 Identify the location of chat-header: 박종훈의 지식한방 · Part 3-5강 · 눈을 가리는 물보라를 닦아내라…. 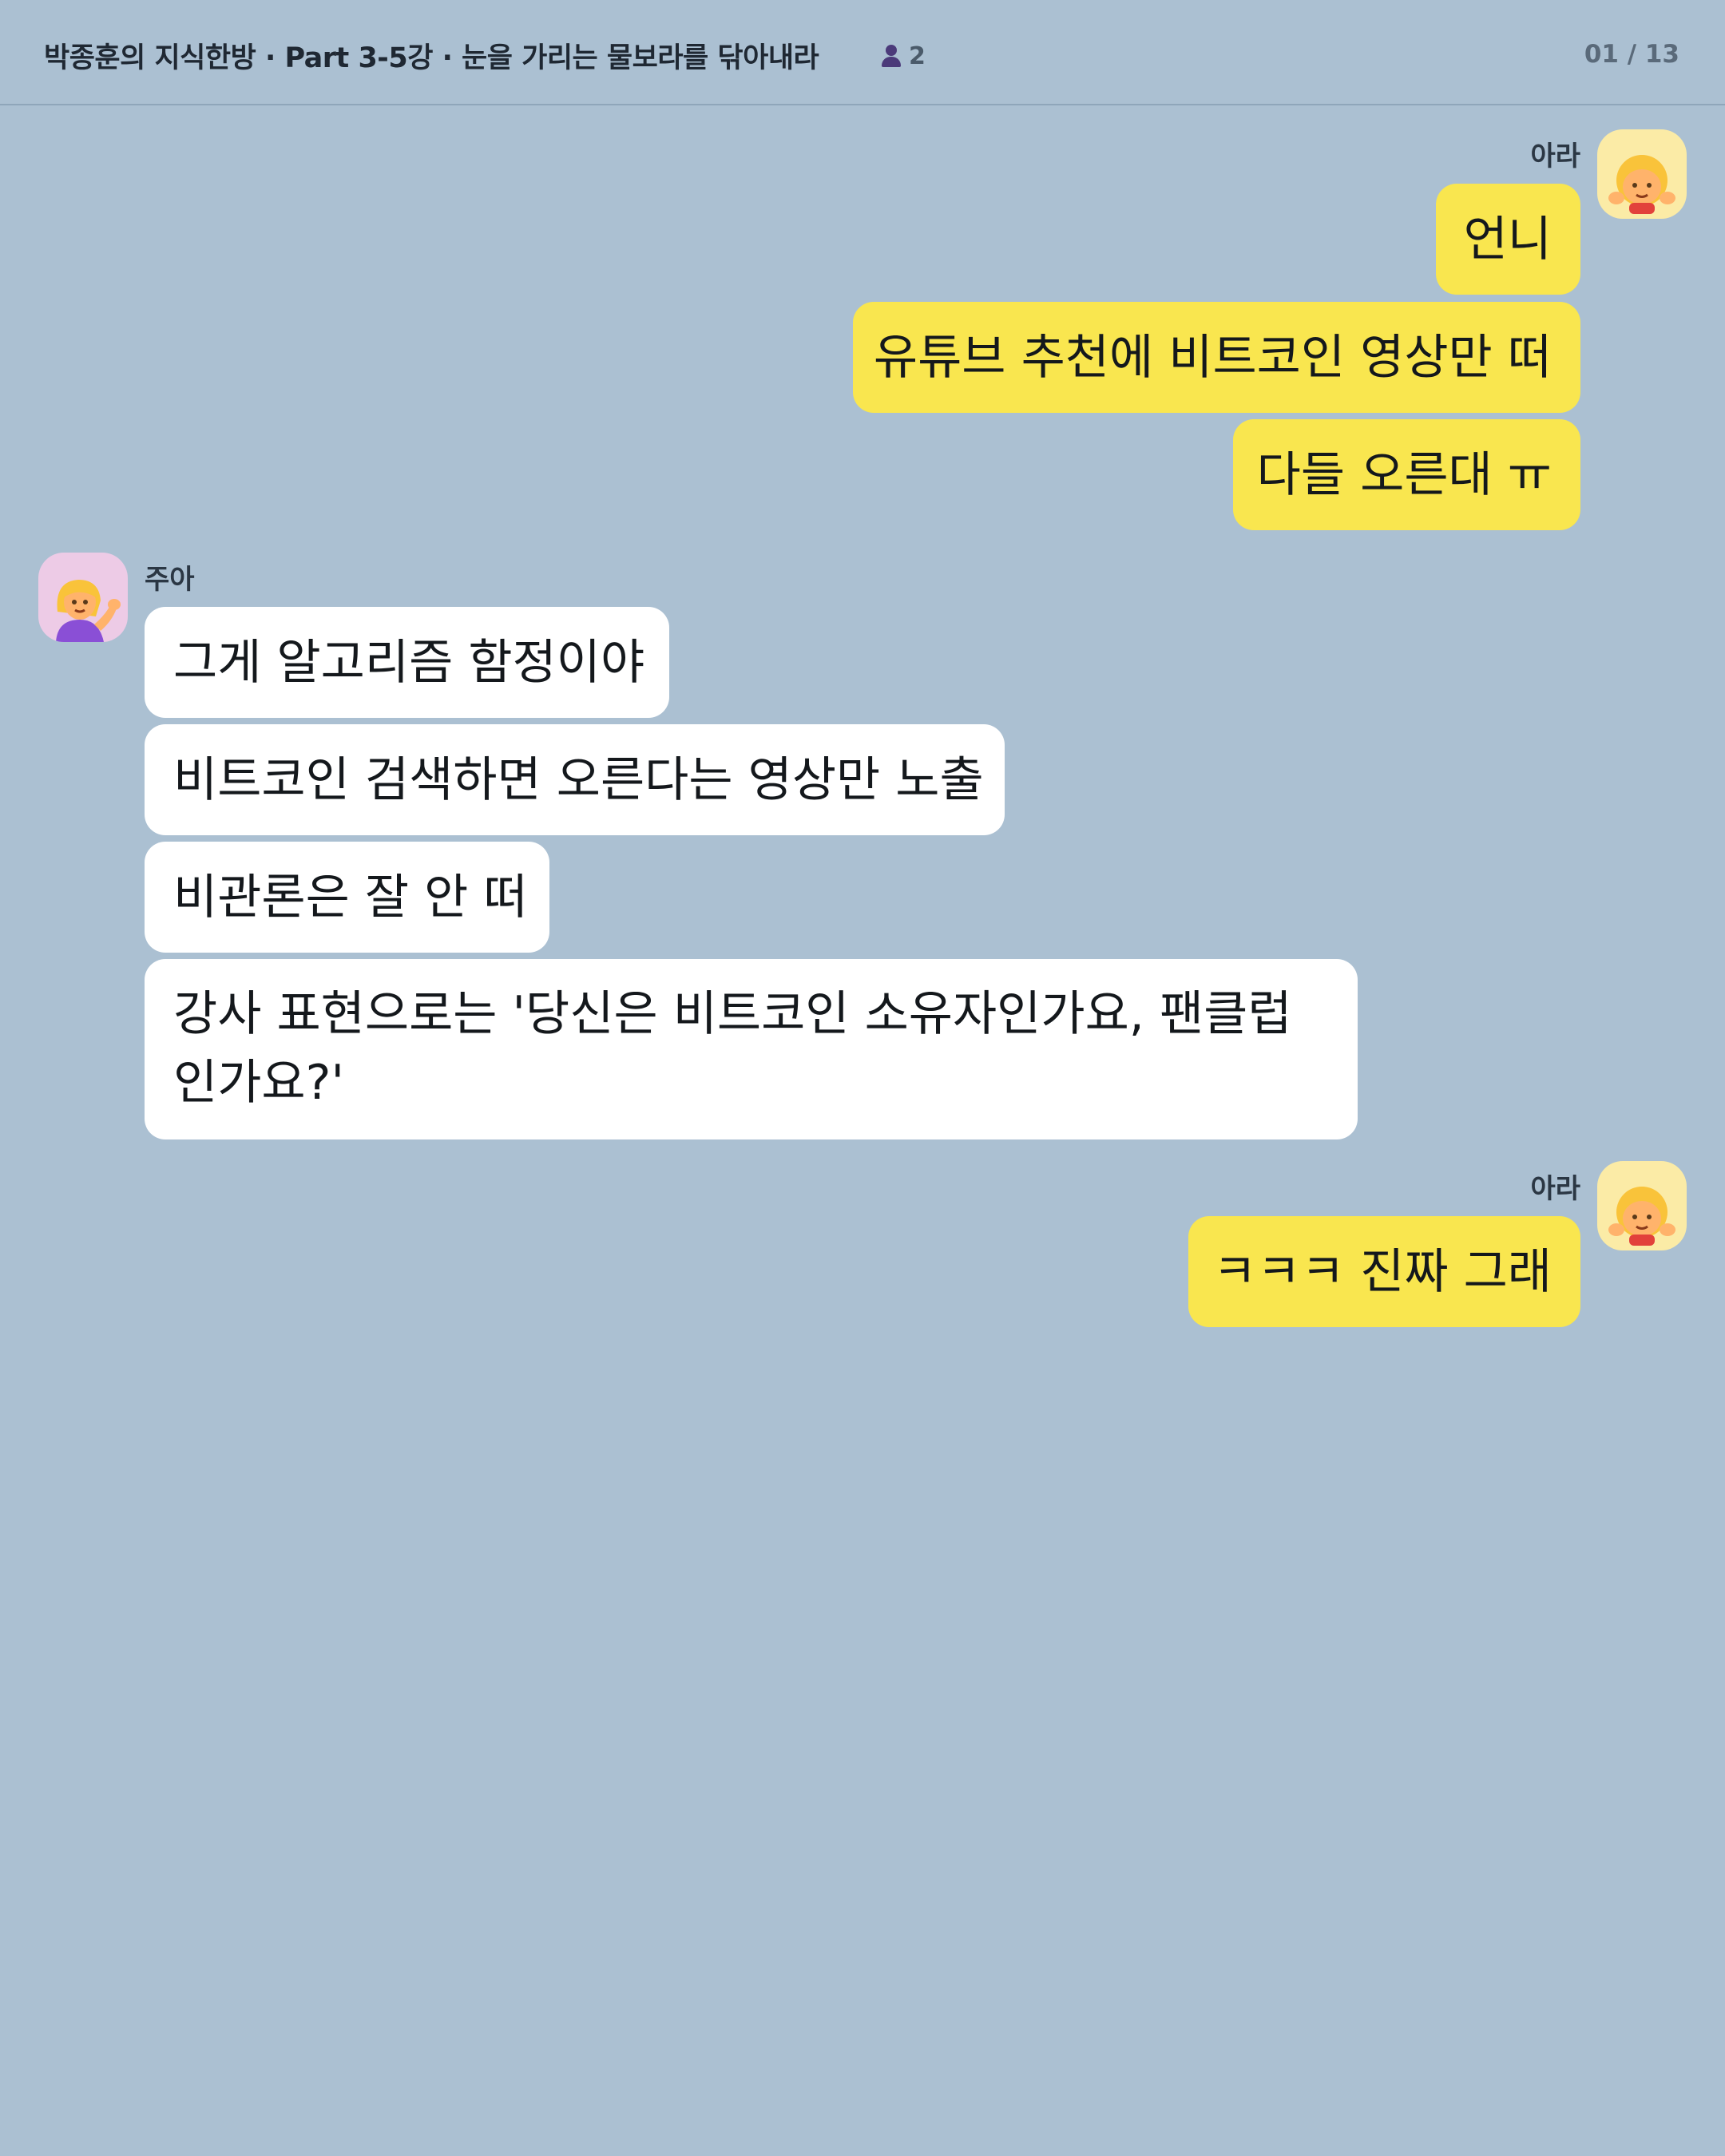
(862, 52).